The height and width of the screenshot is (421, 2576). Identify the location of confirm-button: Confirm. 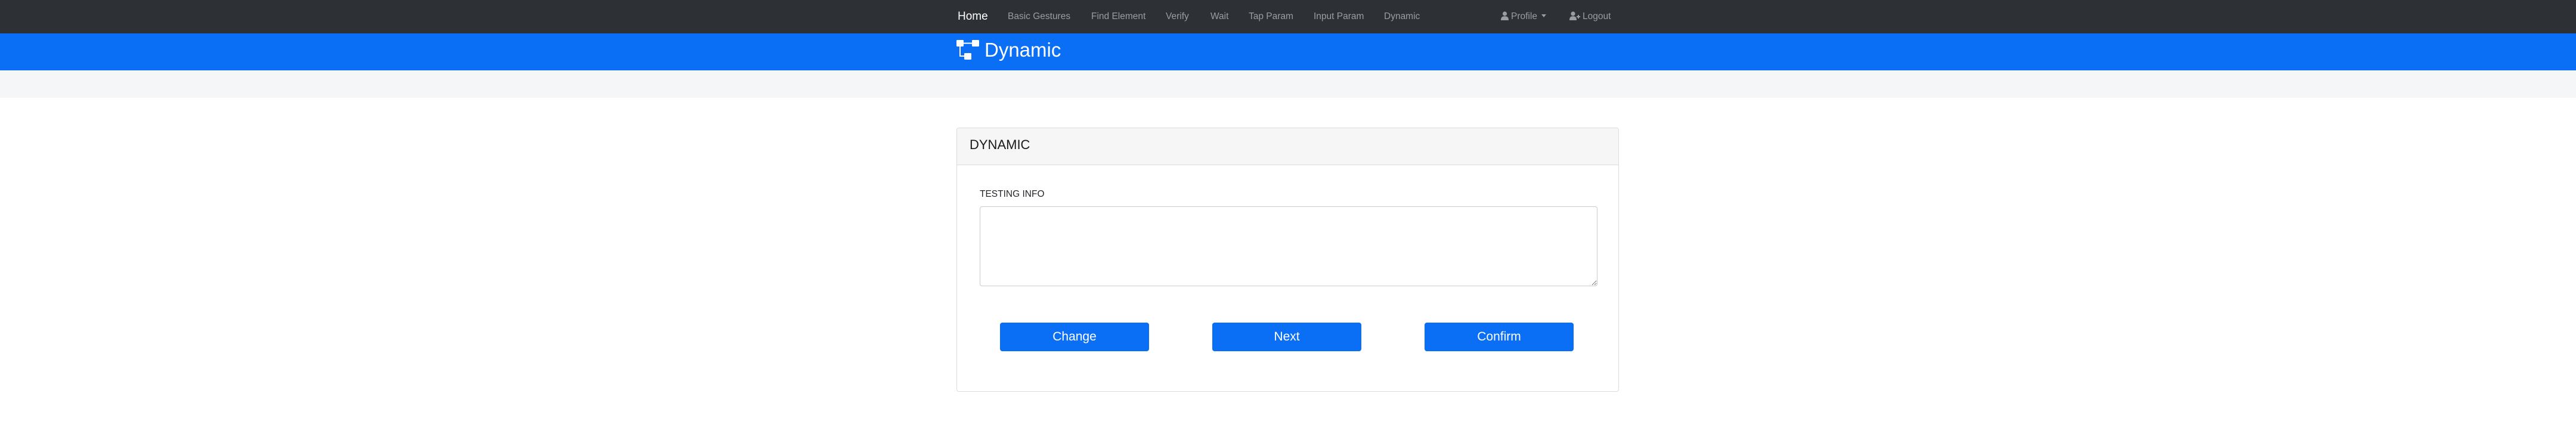
(1500, 337).